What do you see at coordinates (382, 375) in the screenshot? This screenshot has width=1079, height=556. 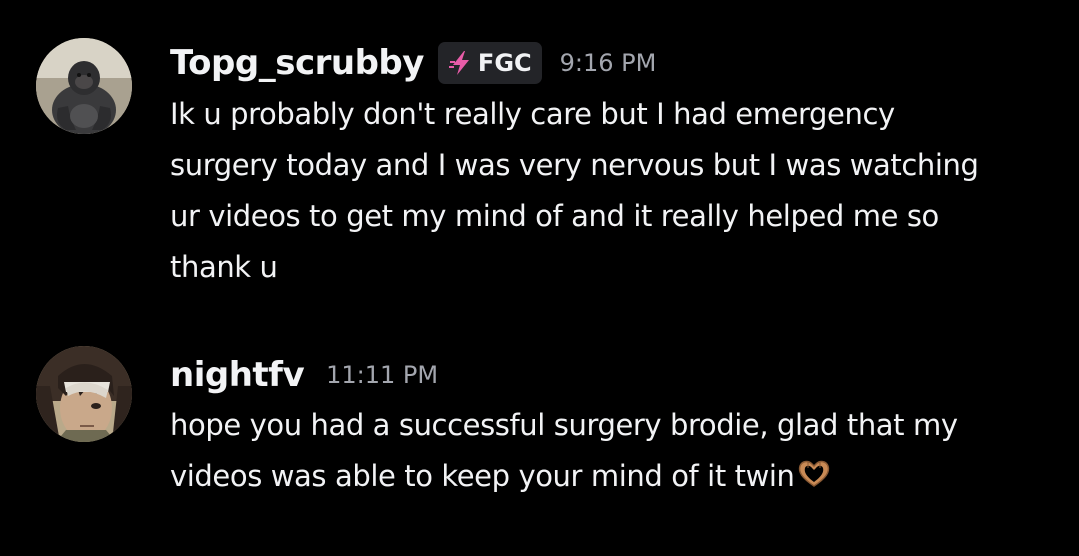 I see `timestamp: 11:11 PM` at bounding box center [382, 375].